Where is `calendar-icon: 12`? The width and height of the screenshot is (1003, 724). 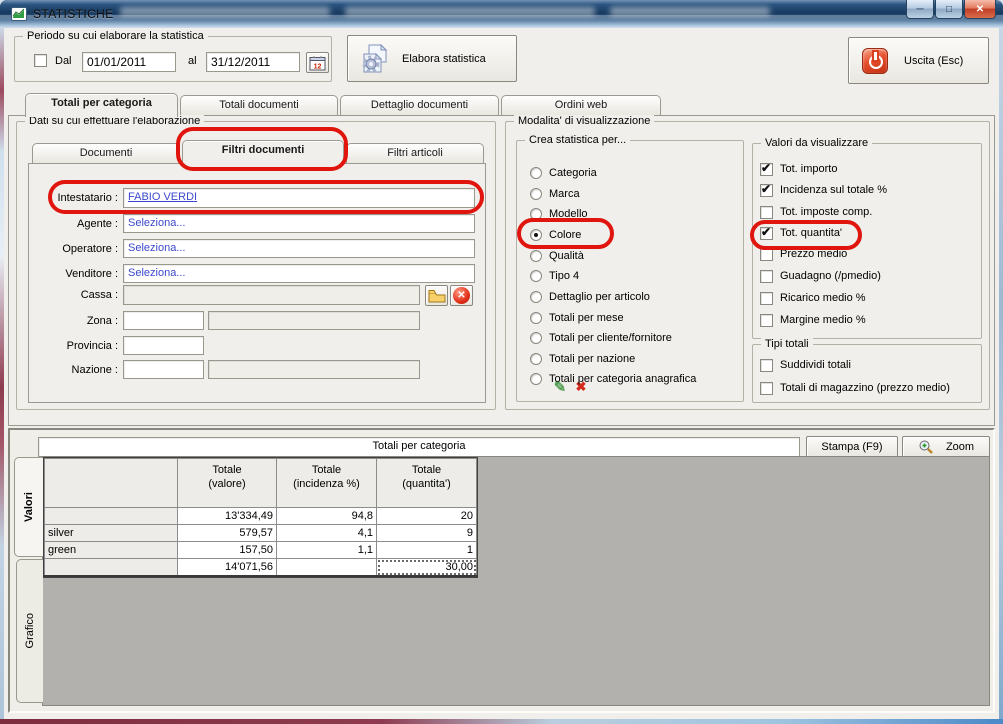
calendar-icon: 12 is located at coordinates (317, 62).